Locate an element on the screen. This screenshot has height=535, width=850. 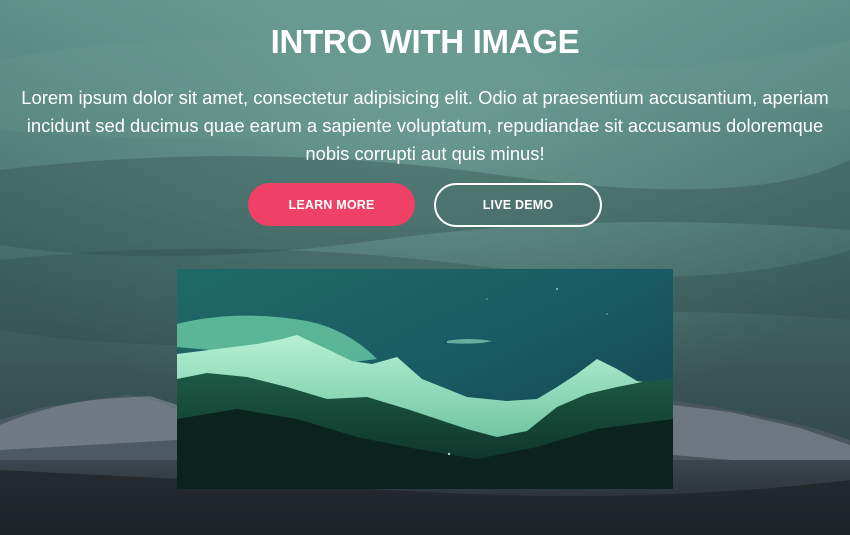
live-demo-button: LIVE DEMO is located at coordinates (518, 205).